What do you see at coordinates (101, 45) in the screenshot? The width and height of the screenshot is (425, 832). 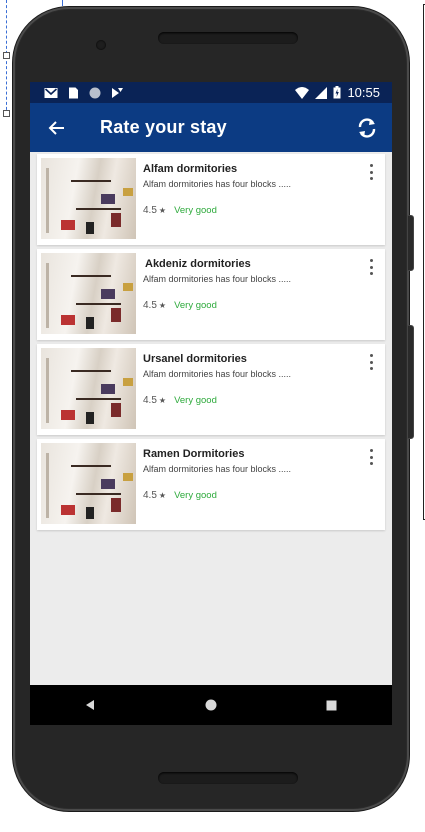 I see `front-camera` at bounding box center [101, 45].